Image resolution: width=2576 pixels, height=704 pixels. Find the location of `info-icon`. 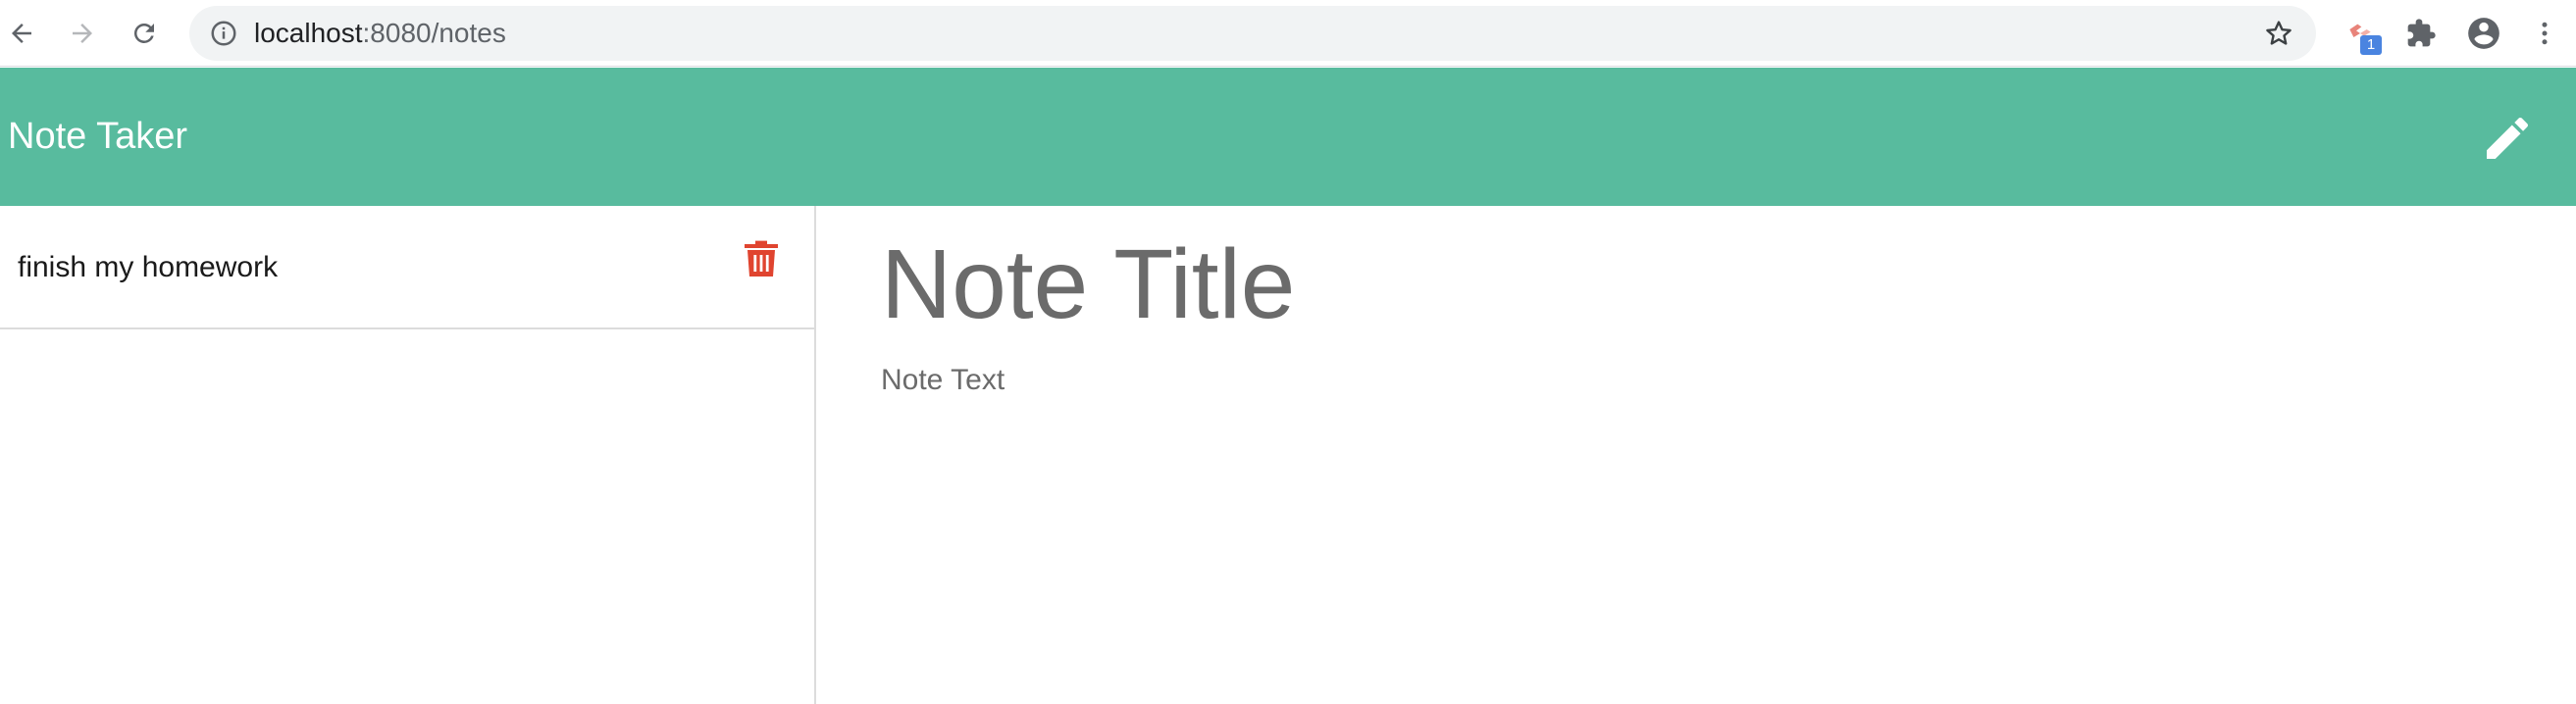

info-icon is located at coordinates (223, 33).